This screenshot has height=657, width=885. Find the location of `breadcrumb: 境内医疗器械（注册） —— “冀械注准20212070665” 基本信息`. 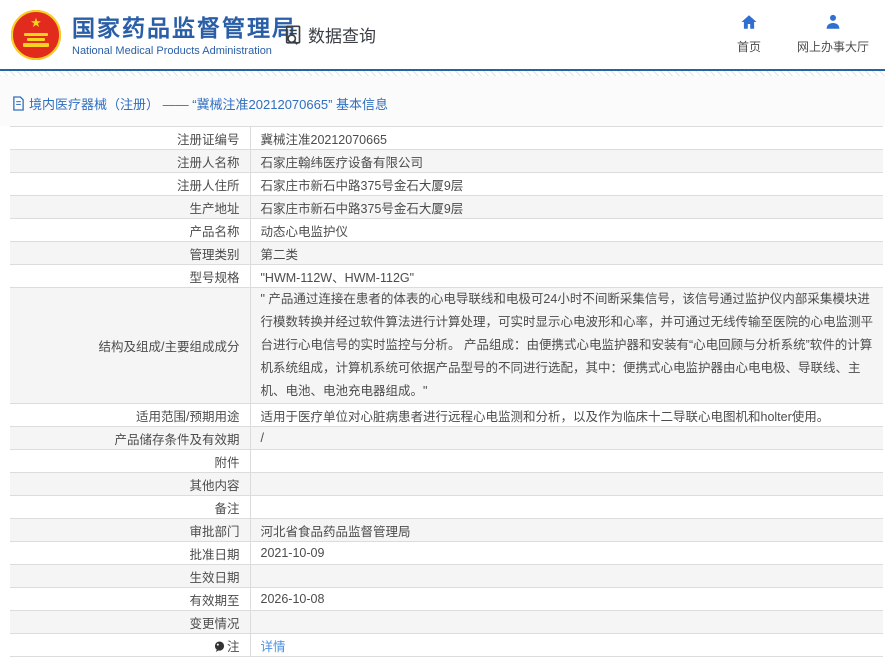

breadcrumb: 境内医疗器械（注册） —— “冀械注准20212070665” 基本信息 is located at coordinates (442, 101).